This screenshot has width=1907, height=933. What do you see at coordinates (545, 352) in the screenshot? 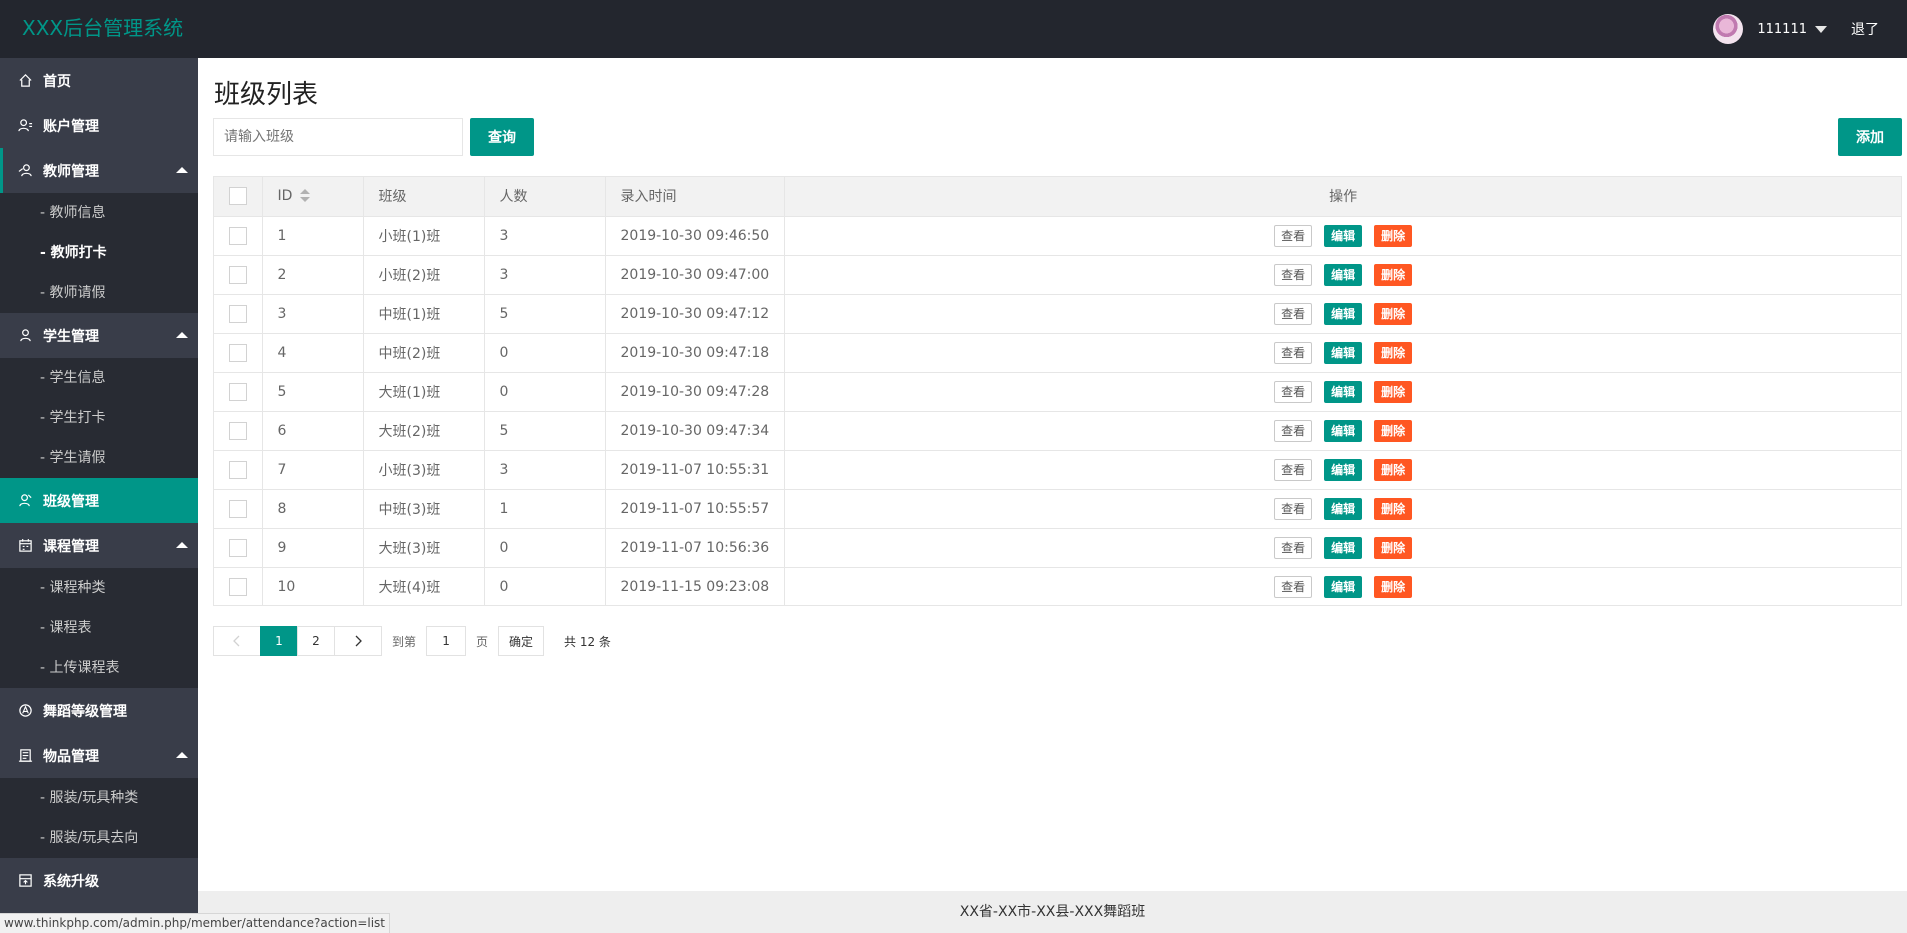
I see `cell-count: 0` at bounding box center [545, 352].